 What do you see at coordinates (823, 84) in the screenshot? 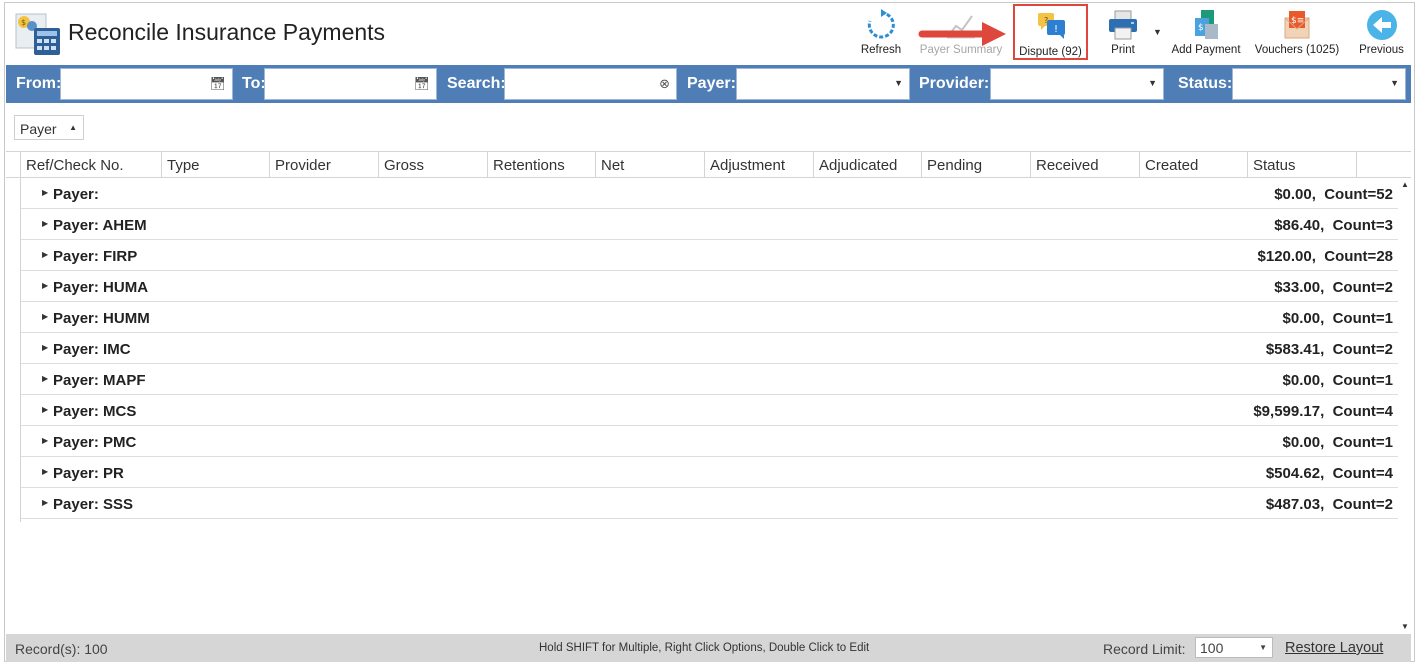
I see `payer-select: ▼` at bounding box center [823, 84].